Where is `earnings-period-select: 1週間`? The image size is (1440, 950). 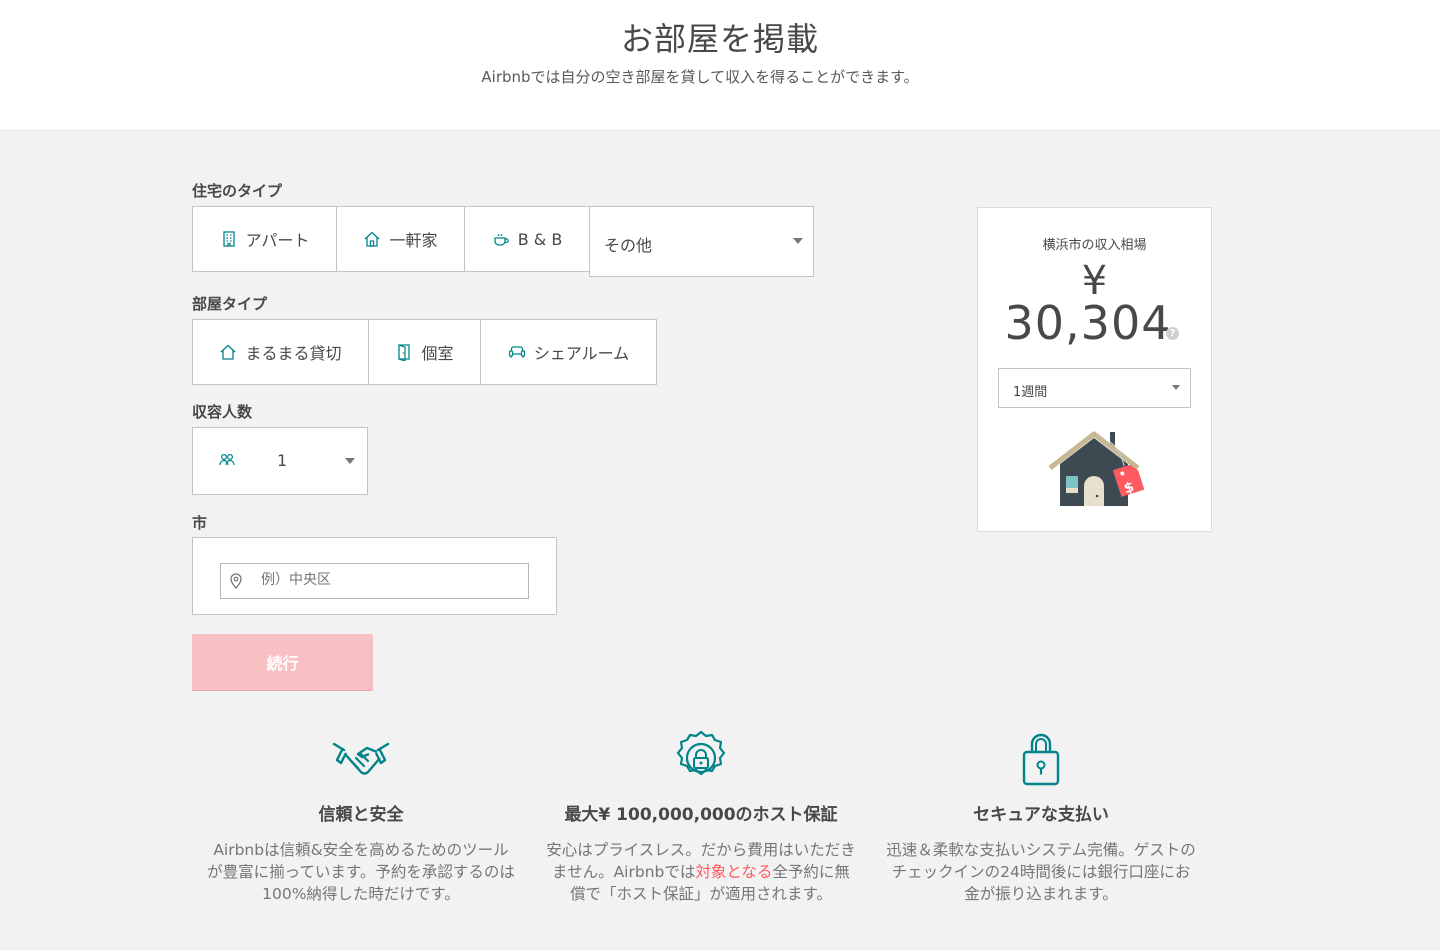 earnings-period-select: 1週間 is located at coordinates (1094, 388).